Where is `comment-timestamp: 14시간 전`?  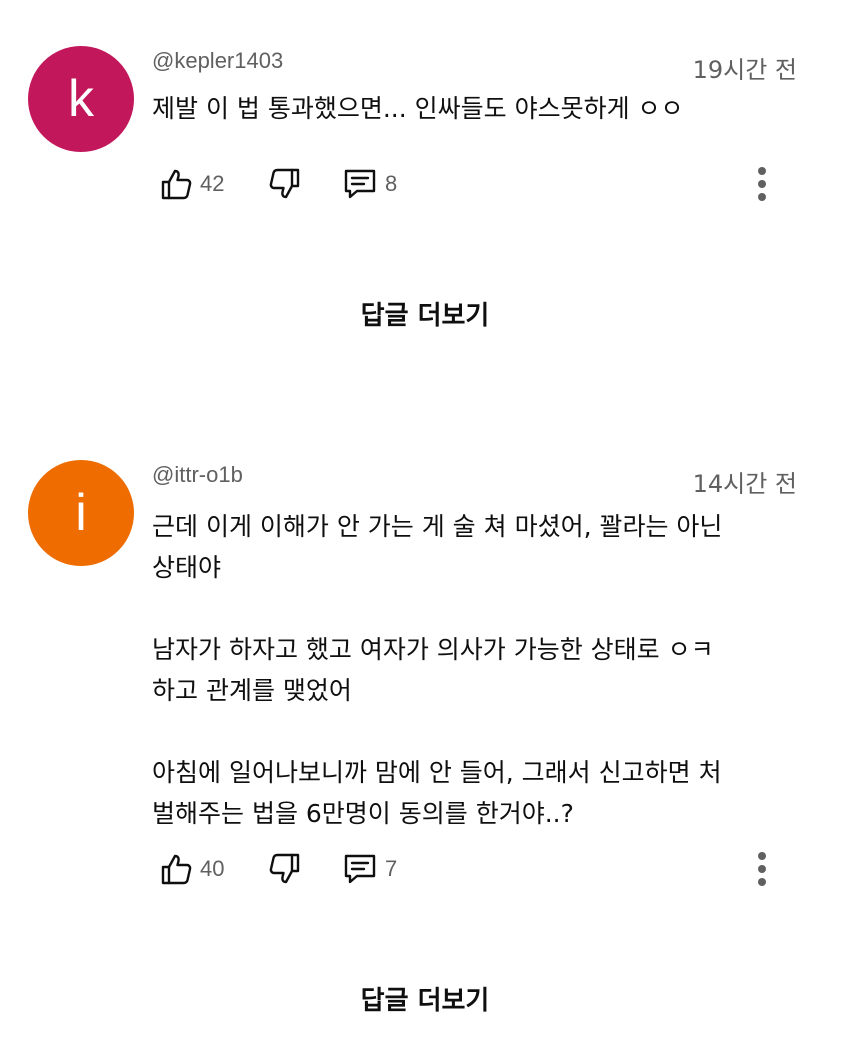
comment-timestamp: 14시간 전 is located at coordinates (744, 484).